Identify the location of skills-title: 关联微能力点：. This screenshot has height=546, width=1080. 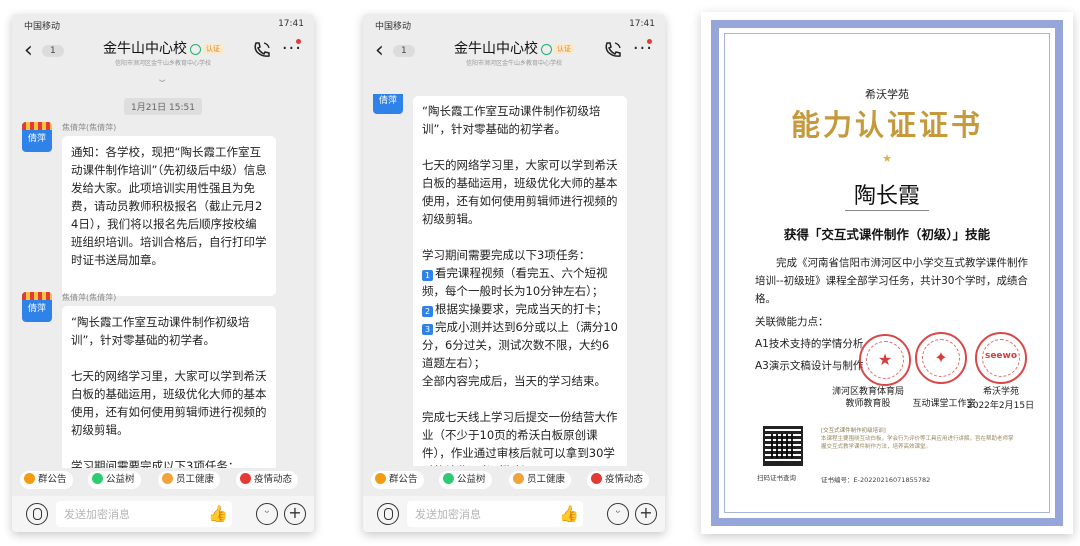
(792, 322).